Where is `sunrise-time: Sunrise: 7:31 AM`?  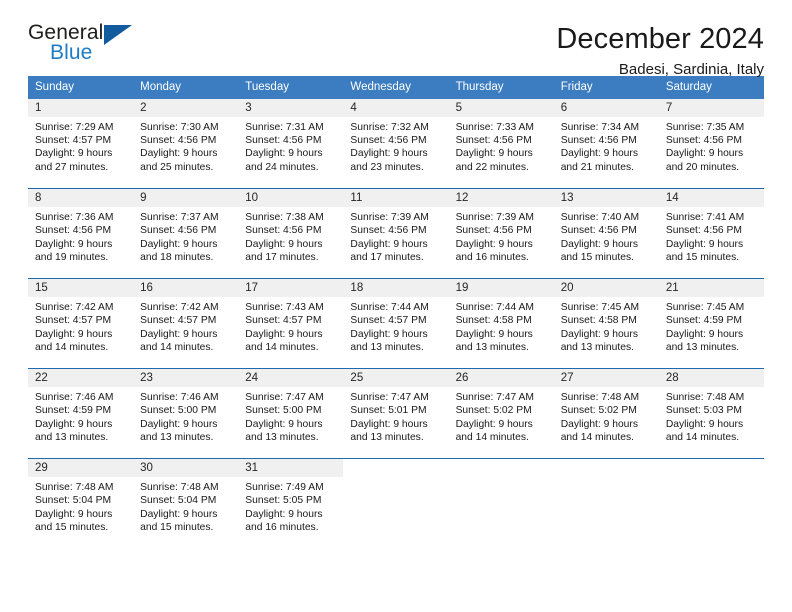 sunrise-time: Sunrise: 7:31 AM is located at coordinates (284, 127).